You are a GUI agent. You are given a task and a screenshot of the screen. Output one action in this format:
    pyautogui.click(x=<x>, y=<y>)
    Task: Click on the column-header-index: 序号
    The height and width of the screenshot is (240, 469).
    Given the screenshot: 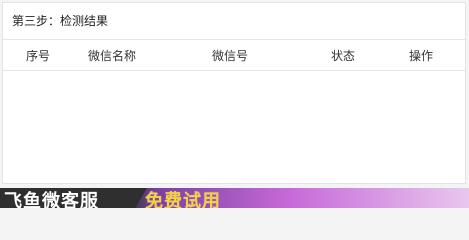 What is the action you would take?
    pyautogui.click(x=38, y=56)
    